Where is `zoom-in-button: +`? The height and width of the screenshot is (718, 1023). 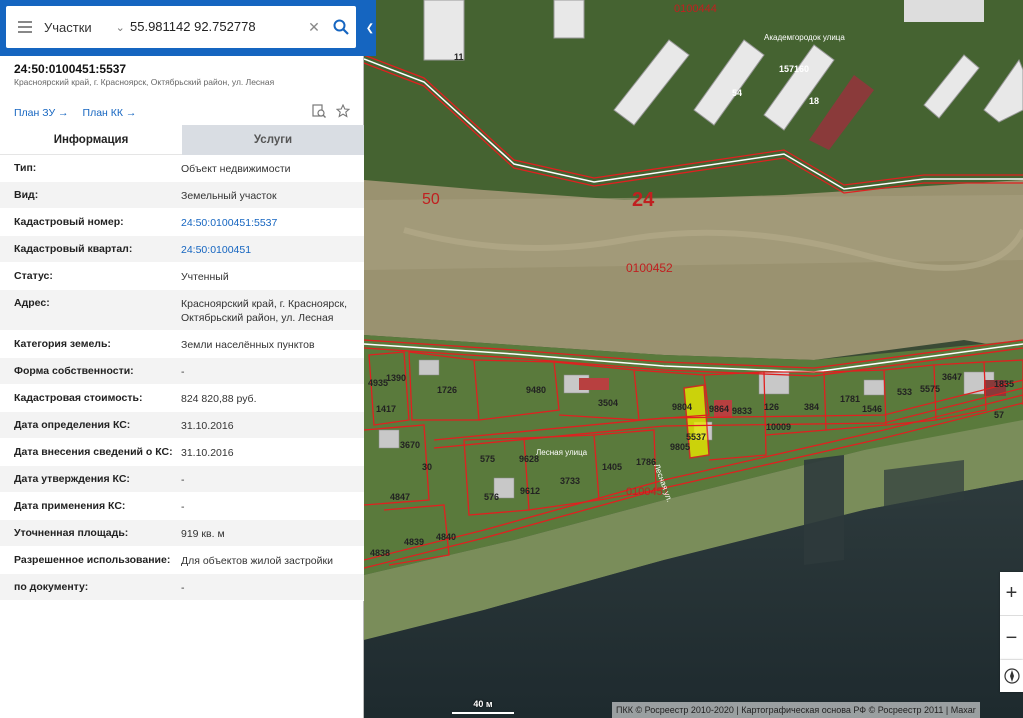
zoom-in-button: + is located at coordinates (1011, 594).